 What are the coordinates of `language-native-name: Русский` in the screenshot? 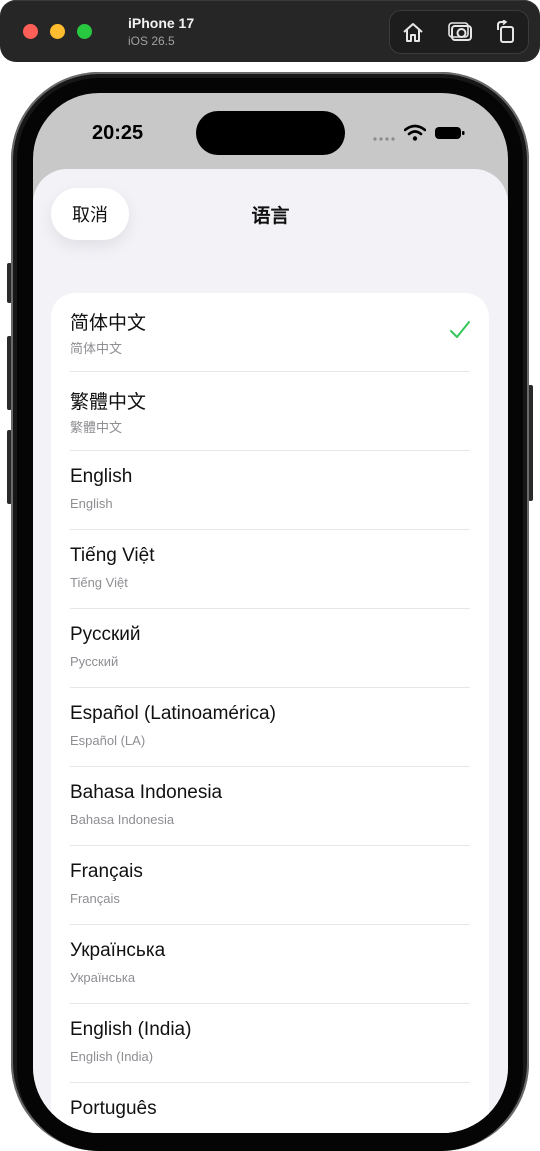 It's located at (94, 661).